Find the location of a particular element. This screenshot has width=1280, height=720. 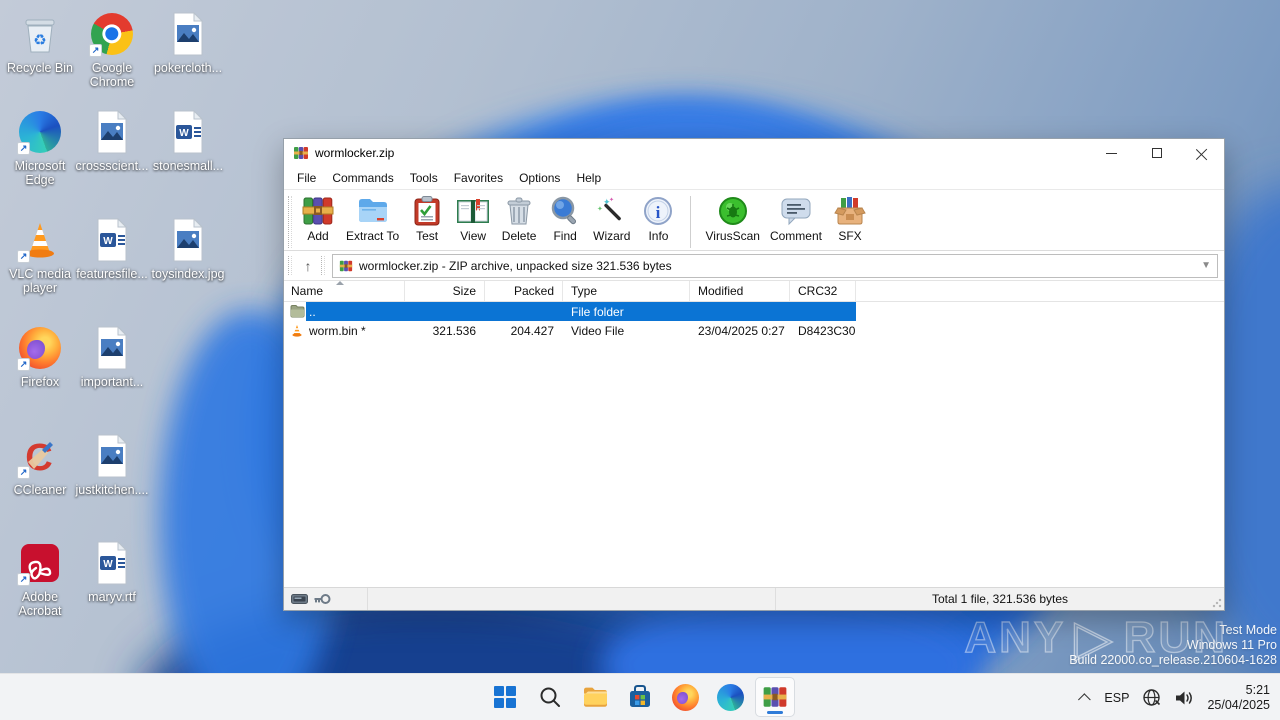

word-file-icon: W is located at coordinates (112, 563).